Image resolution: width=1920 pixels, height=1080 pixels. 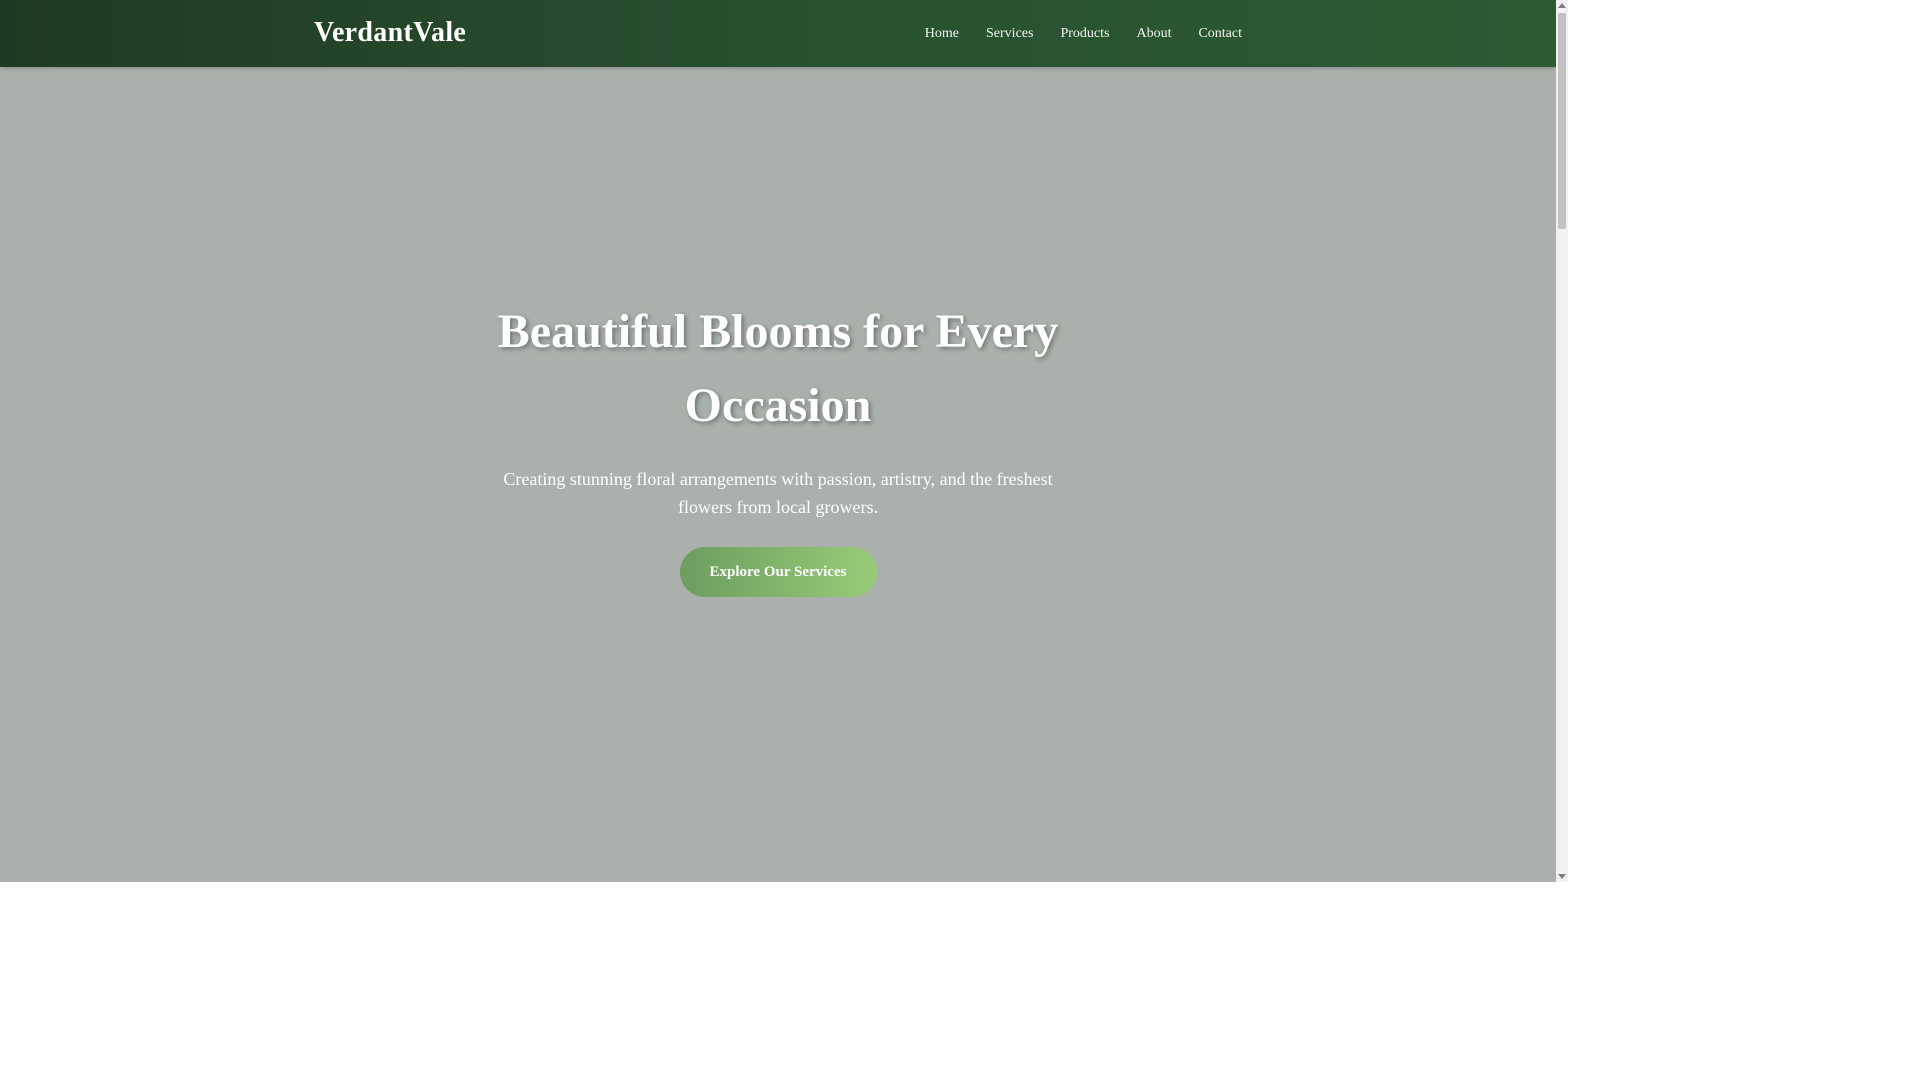 What do you see at coordinates (1220, 34) in the screenshot?
I see `nav-link-contact: Contact` at bounding box center [1220, 34].